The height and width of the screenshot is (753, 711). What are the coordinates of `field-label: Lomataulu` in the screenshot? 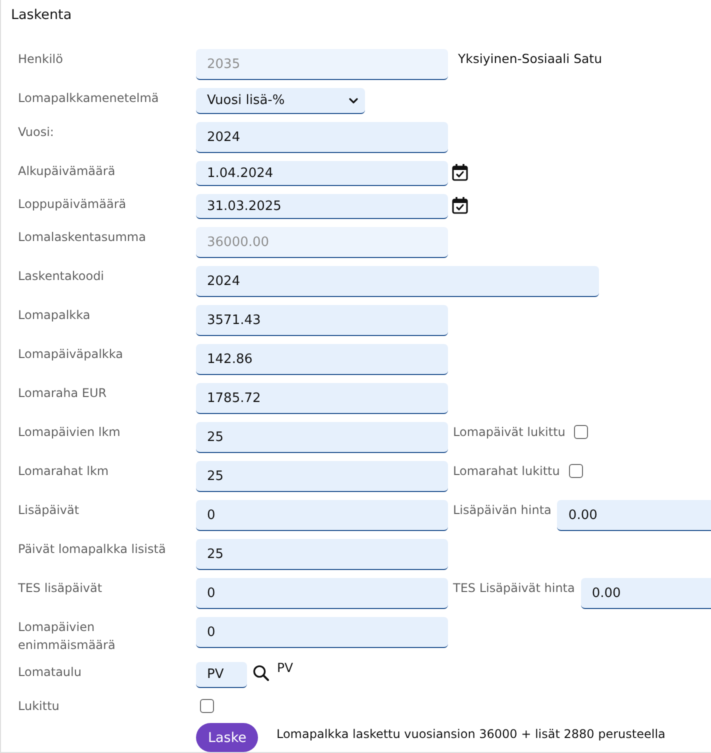 It's located at (50, 672).